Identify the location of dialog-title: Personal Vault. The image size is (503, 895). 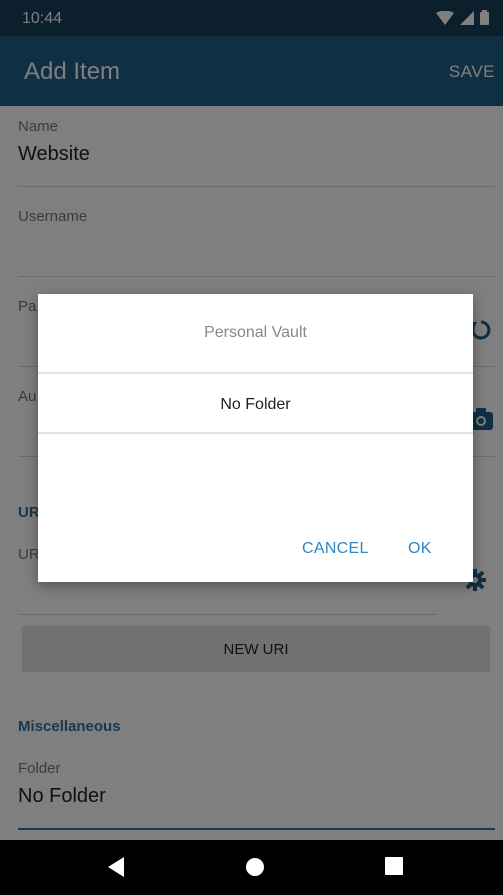
(255, 332).